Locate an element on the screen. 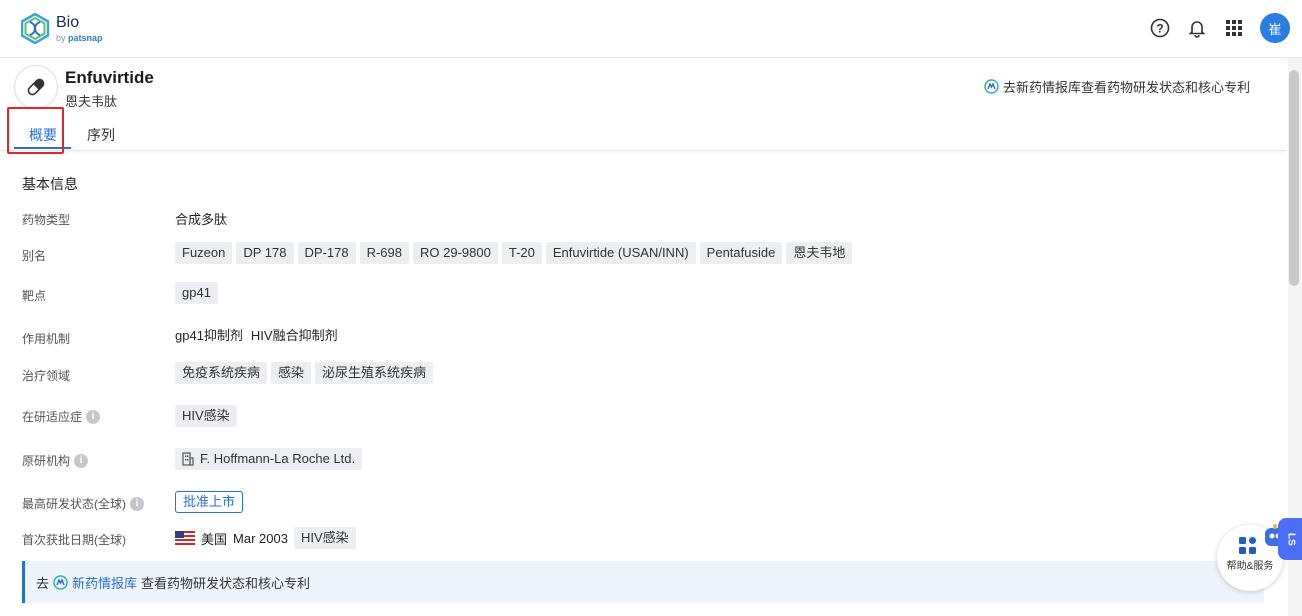 Image resolution: width=1302 pixels, height=616 pixels. alias-tag: Pentafuside is located at coordinates (741, 253).